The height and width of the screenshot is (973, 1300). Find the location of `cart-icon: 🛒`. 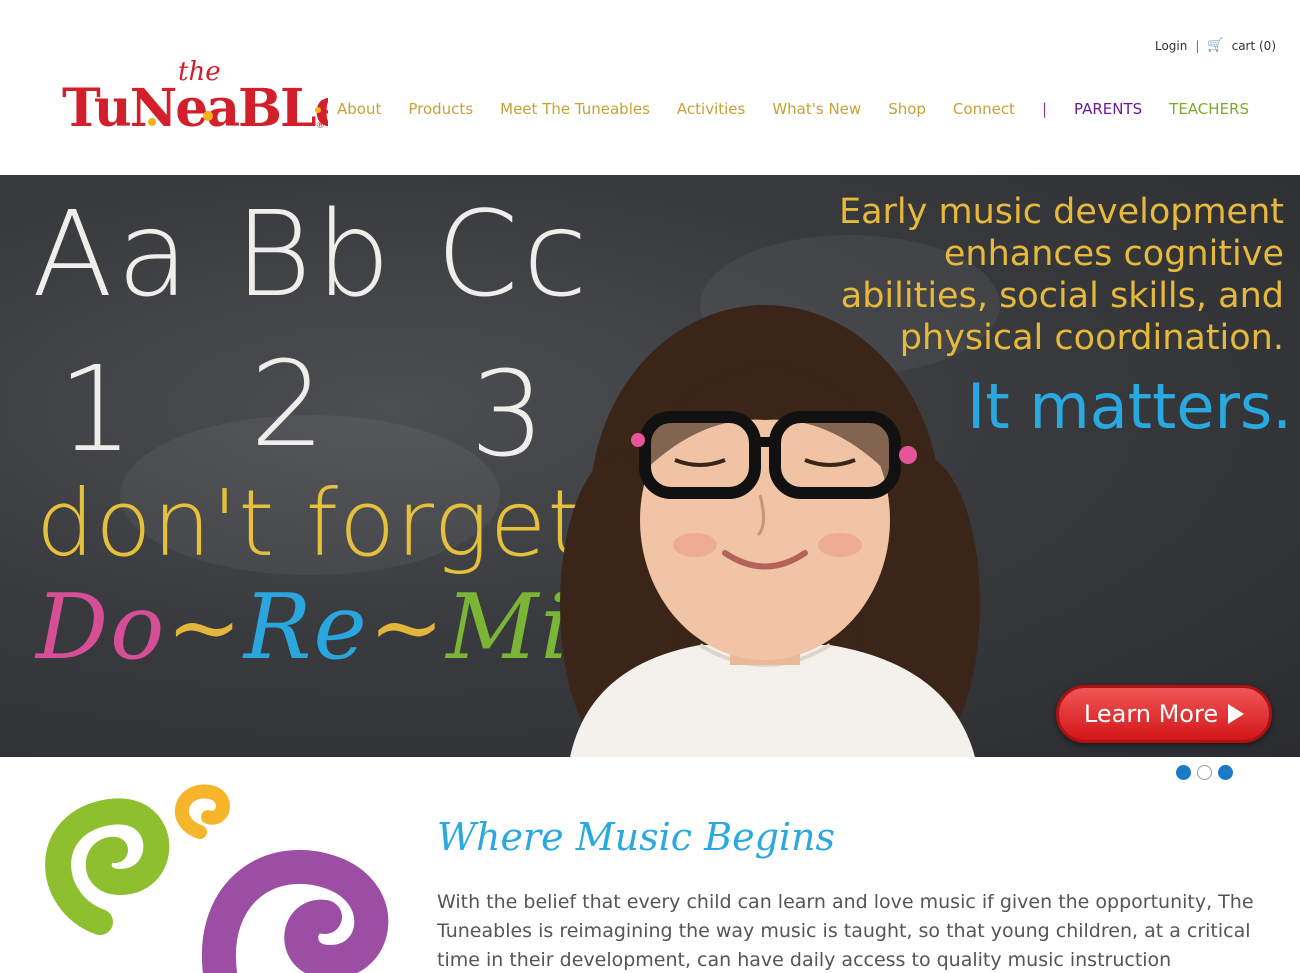

cart-icon: 🛒 is located at coordinates (1215, 45).